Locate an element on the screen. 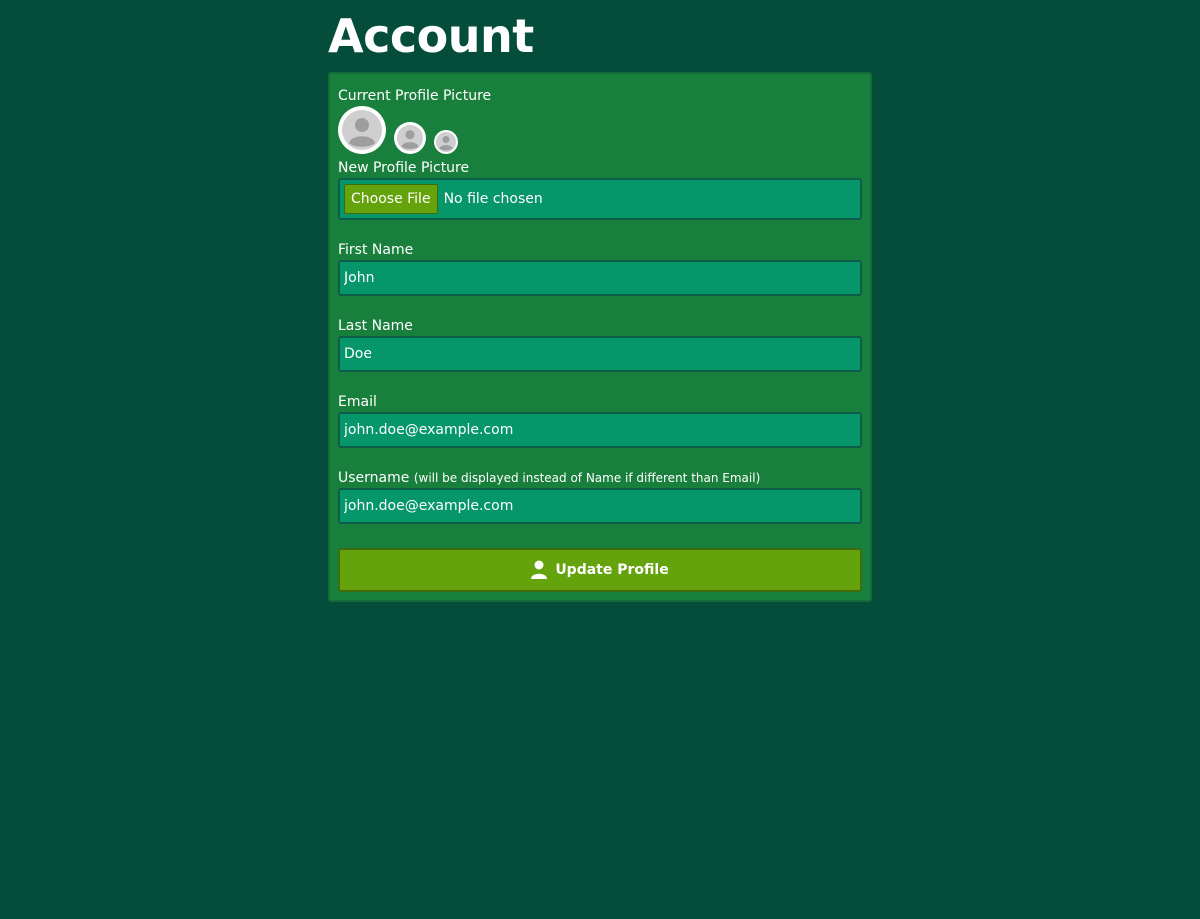 Image resolution: width=1200 pixels, height=919 pixels. update-profile-button: Update Profile is located at coordinates (600, 570).